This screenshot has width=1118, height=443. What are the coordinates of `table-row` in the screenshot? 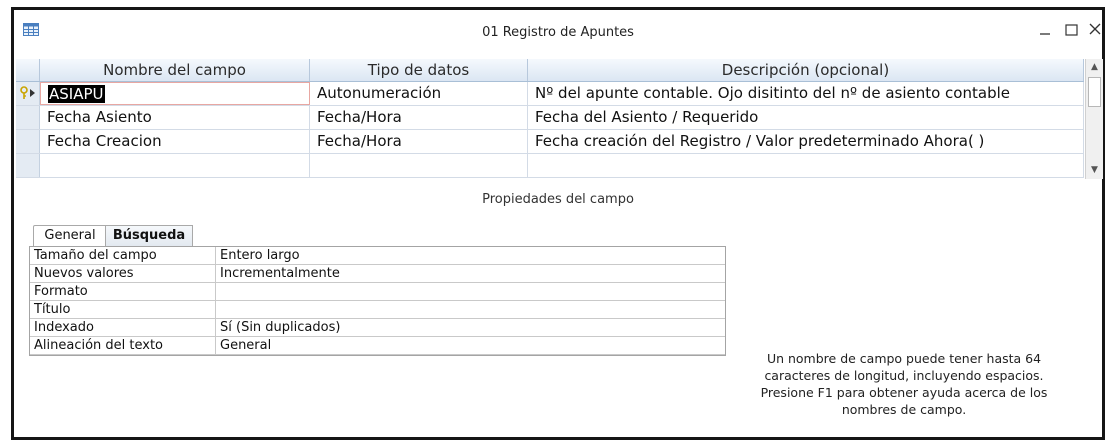 It's located at (550, 166).